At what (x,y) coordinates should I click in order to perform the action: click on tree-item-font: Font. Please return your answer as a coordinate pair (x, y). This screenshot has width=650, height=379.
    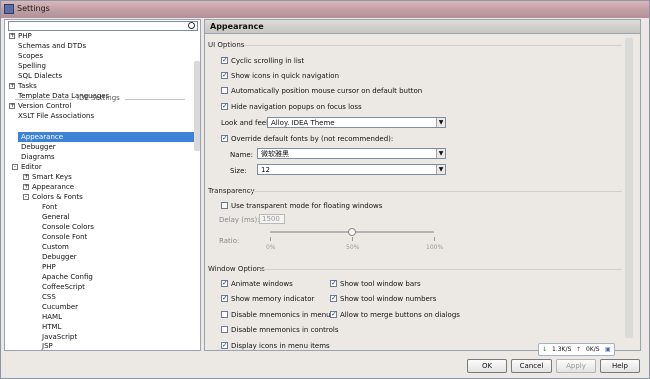
    Looking at the image, I should click on (49, 207).